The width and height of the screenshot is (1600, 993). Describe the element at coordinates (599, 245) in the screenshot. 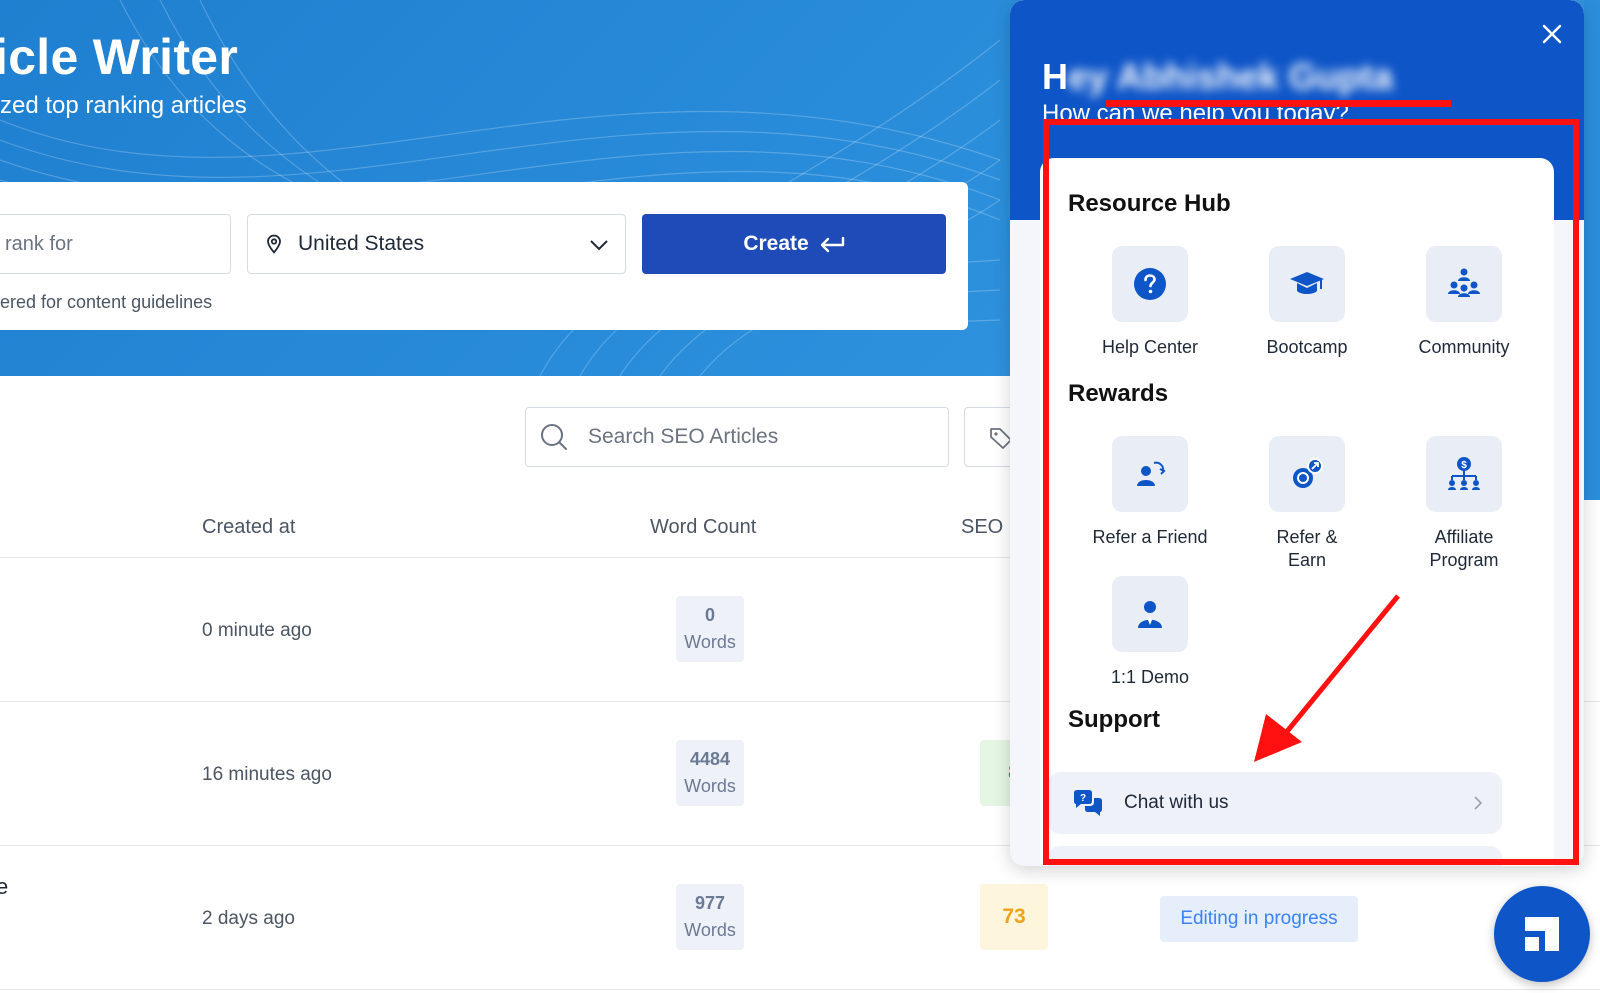

I see `chevron-down-icon` at that location.